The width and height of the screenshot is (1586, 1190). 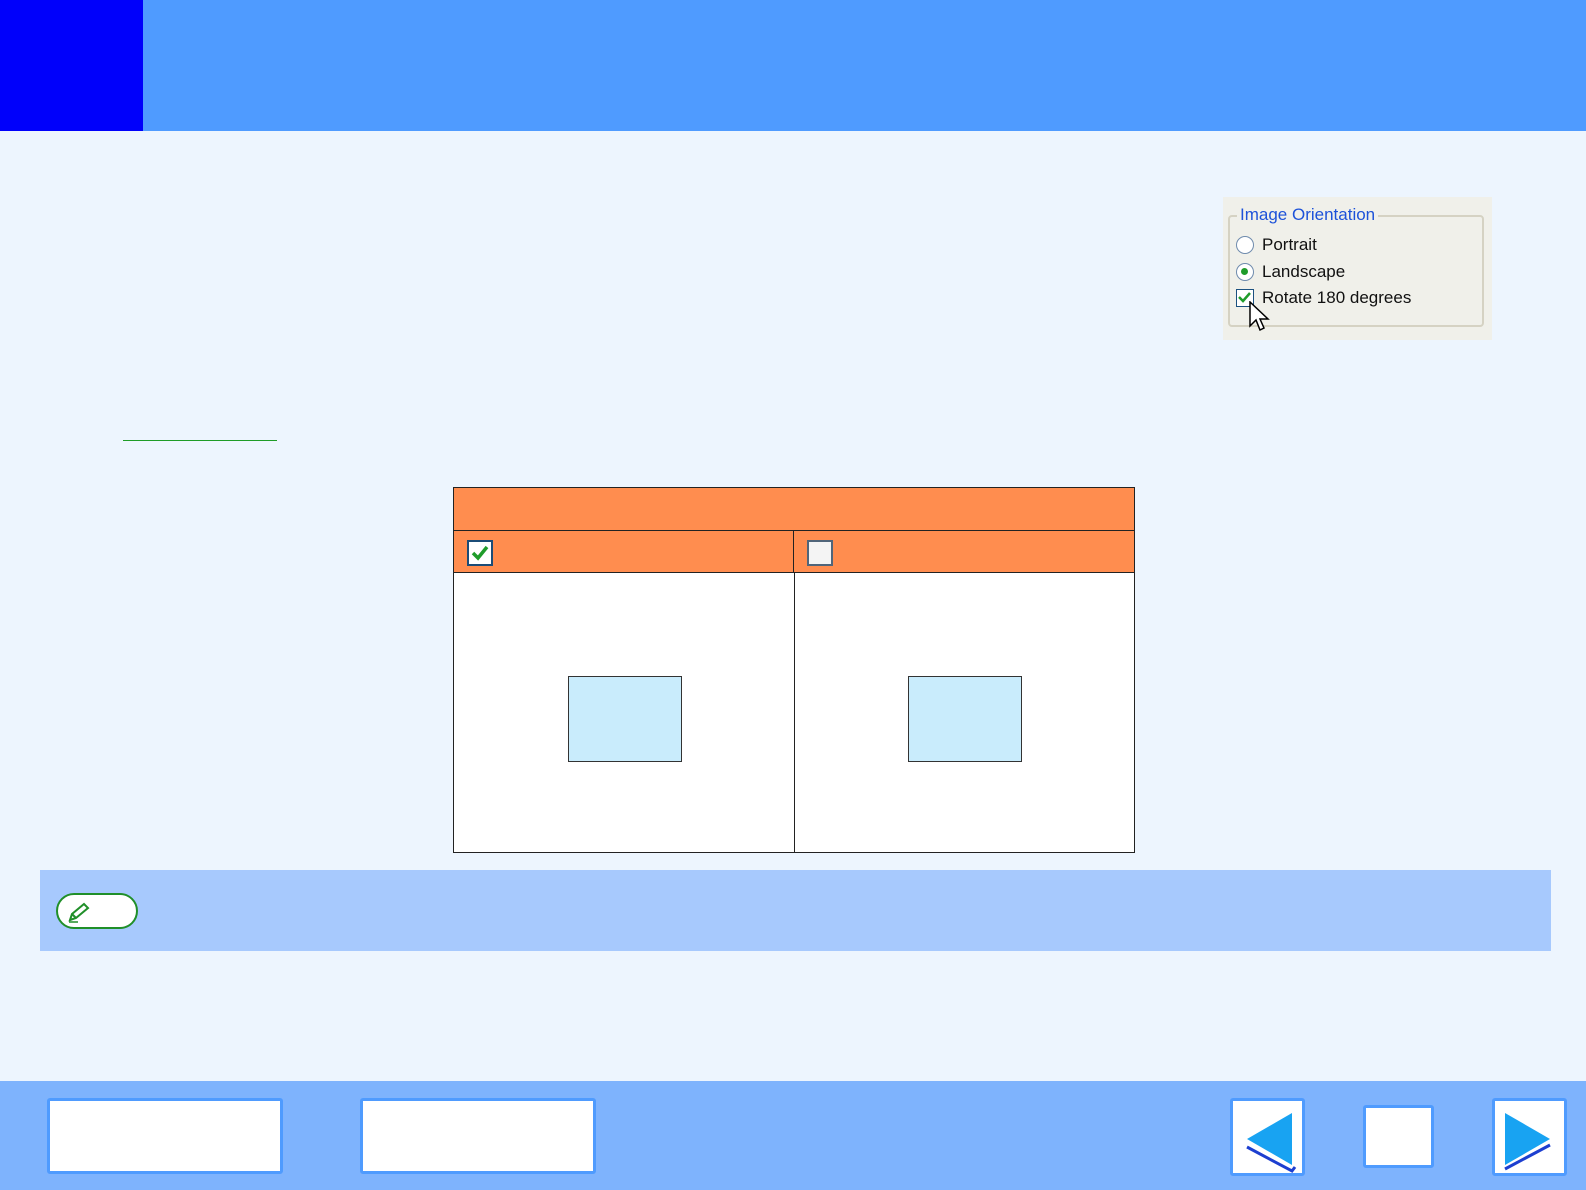 What do you see at coordinates (97, 911) in the screenshot?
I see `note-badge` at bounding box center [97, 911].